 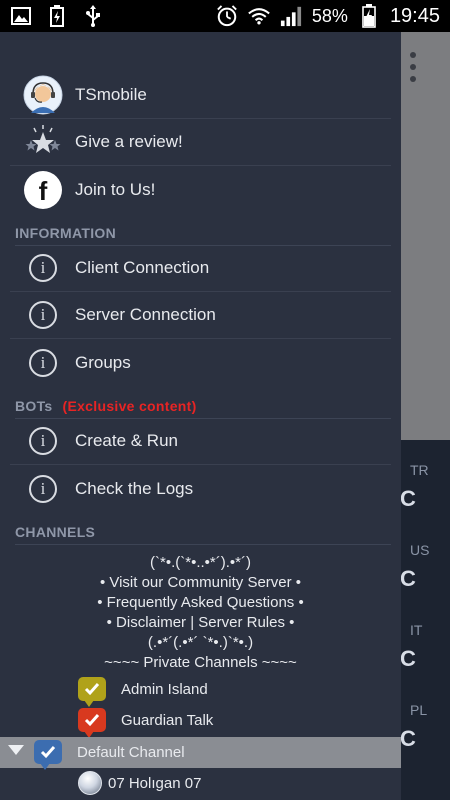 I want to click on menu-item-groups: i Groups, so click(x=200, y=362).